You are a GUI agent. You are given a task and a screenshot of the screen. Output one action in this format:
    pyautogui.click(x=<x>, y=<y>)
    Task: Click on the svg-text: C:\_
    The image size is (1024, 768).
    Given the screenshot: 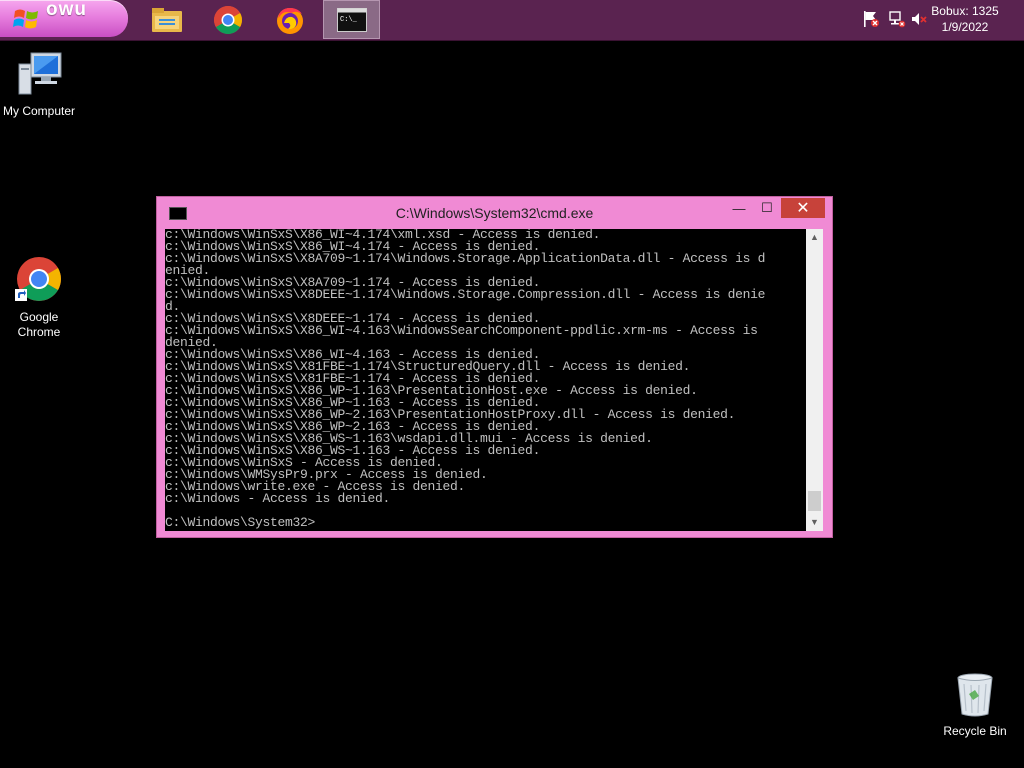 What is the action you would take?
    pyautogui.click(x=349, y=20)
    